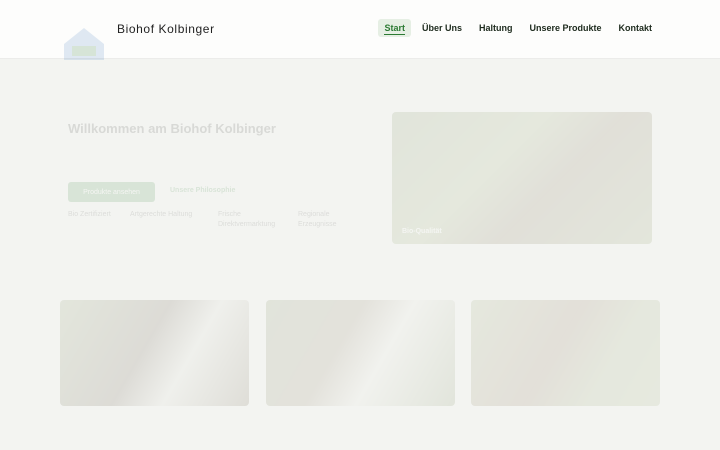 This screenshot has height=450, width=720. I want to click on feature-item: Bio Zertifiziert, so click(89, 214).